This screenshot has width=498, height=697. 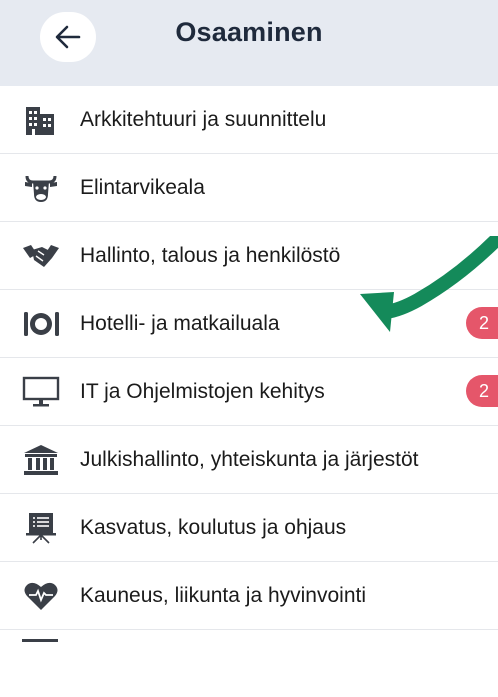 What do you see at coordinates (202, 391) in the screenshot?
I see `list-item-label: IT ja Ohjelmistojen kehitys` at bounding box center [202, 391].